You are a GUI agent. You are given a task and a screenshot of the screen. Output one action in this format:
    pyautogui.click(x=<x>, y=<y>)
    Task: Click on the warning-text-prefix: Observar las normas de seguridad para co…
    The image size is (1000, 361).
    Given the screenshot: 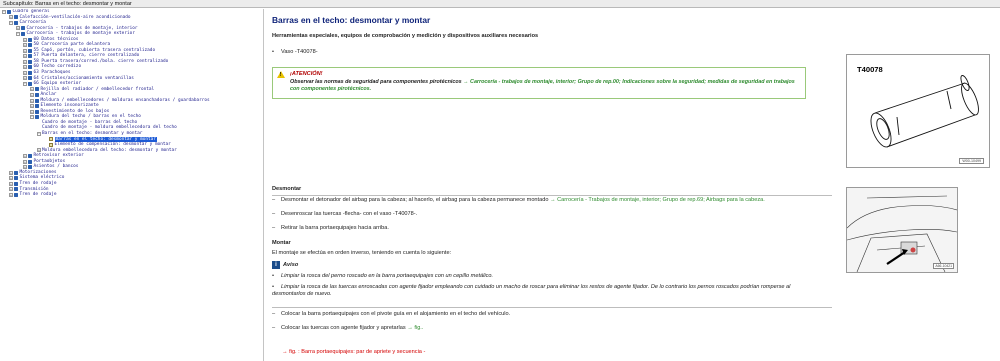 What is the action you would take?
    pyautogui.click(x=377, y=82)
    